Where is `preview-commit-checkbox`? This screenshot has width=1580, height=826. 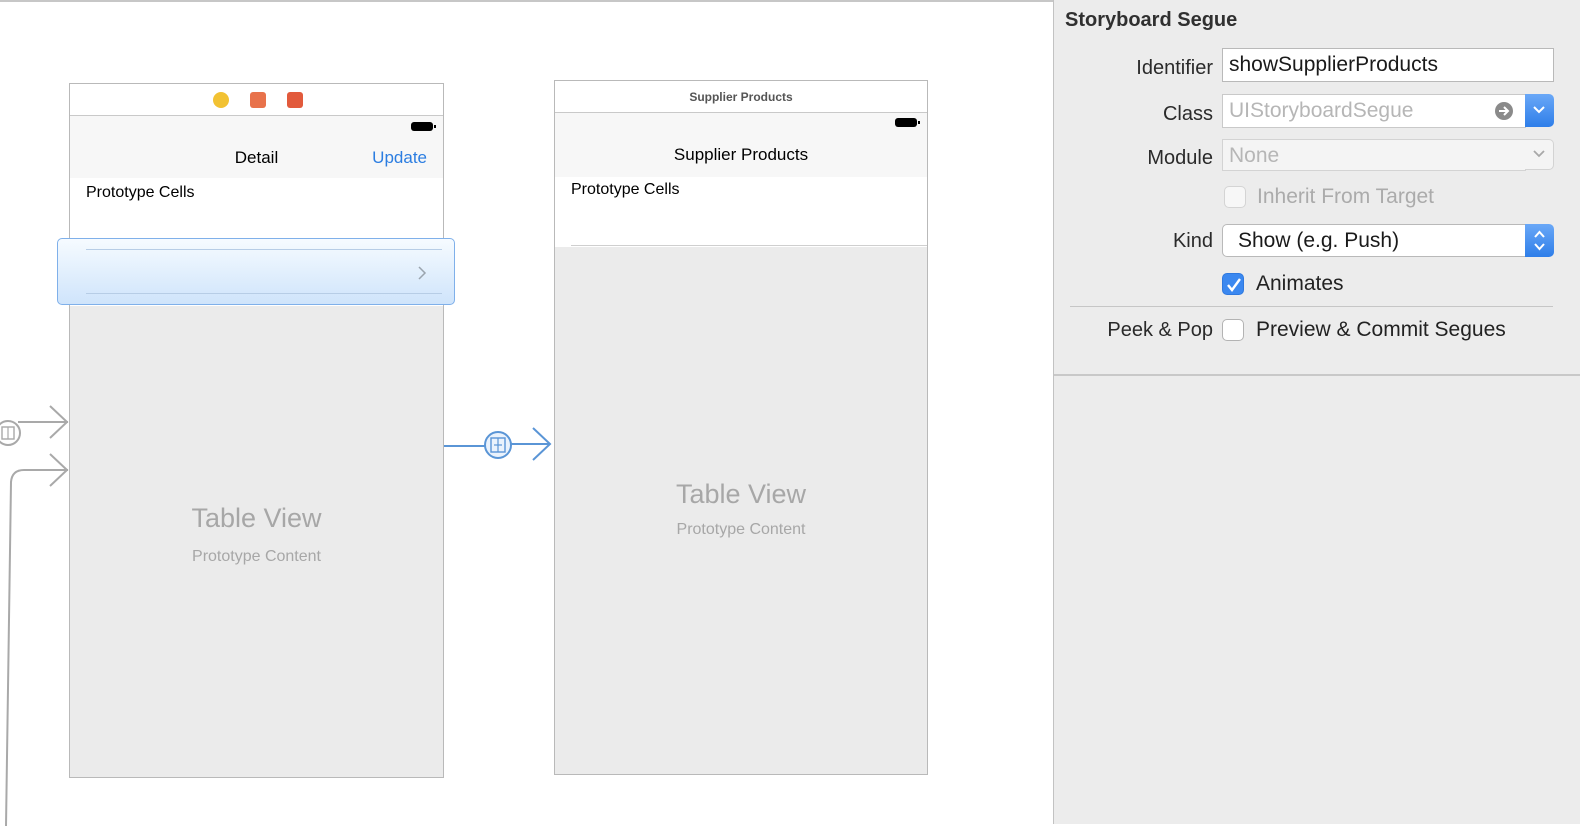 preview-commit-checkbox is located at coordinates (1233, 330).